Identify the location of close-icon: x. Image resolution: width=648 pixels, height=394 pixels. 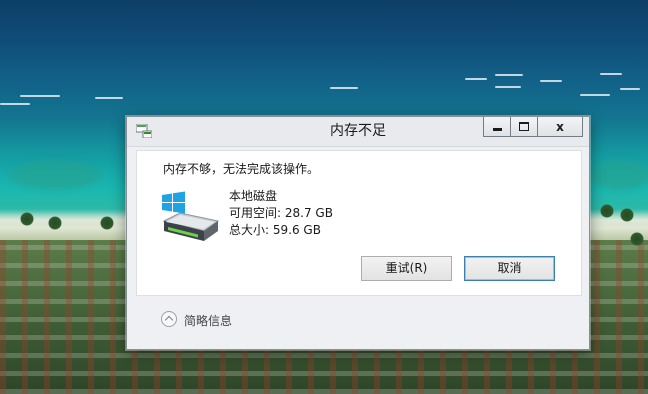
(560, 126).